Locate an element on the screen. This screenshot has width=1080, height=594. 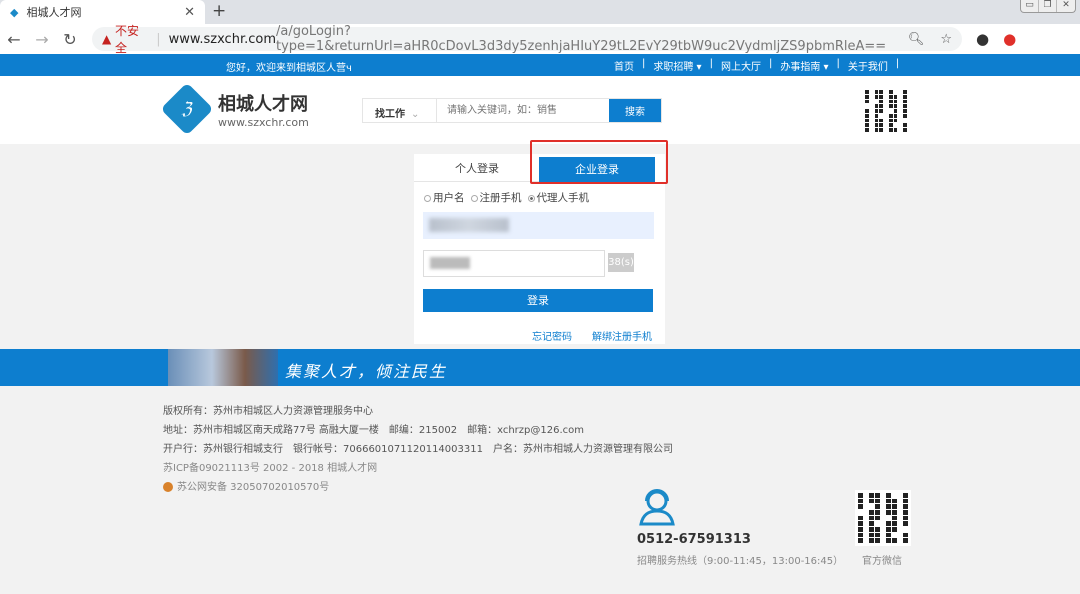
forgot-password-link: 忘记密码 is located at coordinates (552, 335).